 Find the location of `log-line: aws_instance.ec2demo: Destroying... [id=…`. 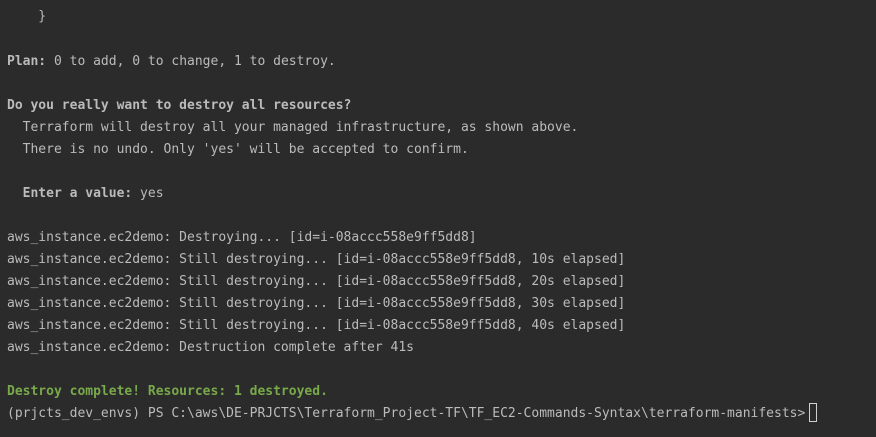

log-line: aws_instance.ec2demo: Destroying... [id=… is located at coordinates (242, 237).